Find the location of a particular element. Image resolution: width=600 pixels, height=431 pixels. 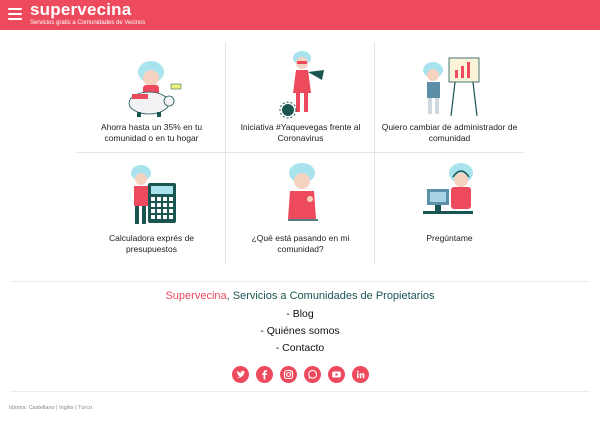

tile-label: Pregúntame is located at coordinates (449, 238).